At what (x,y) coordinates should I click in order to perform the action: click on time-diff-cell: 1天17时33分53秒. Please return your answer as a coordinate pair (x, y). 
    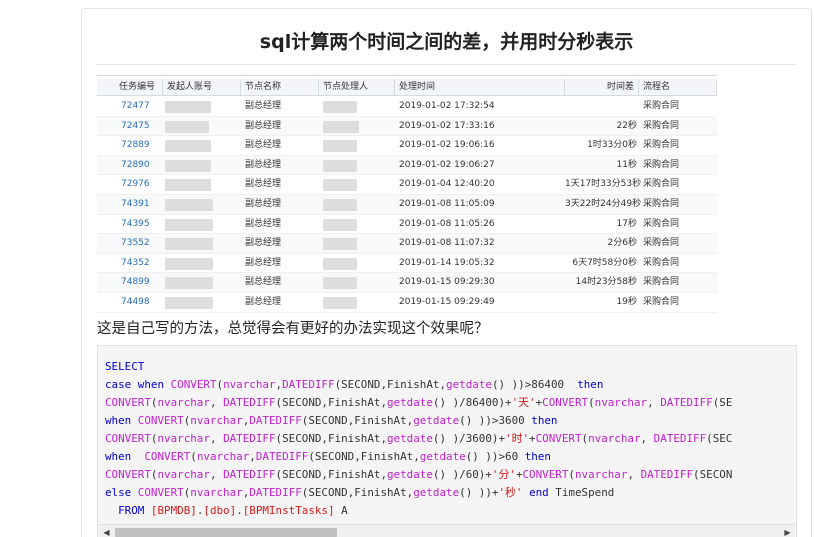
    Looking at the image, I should click on (603, 184).